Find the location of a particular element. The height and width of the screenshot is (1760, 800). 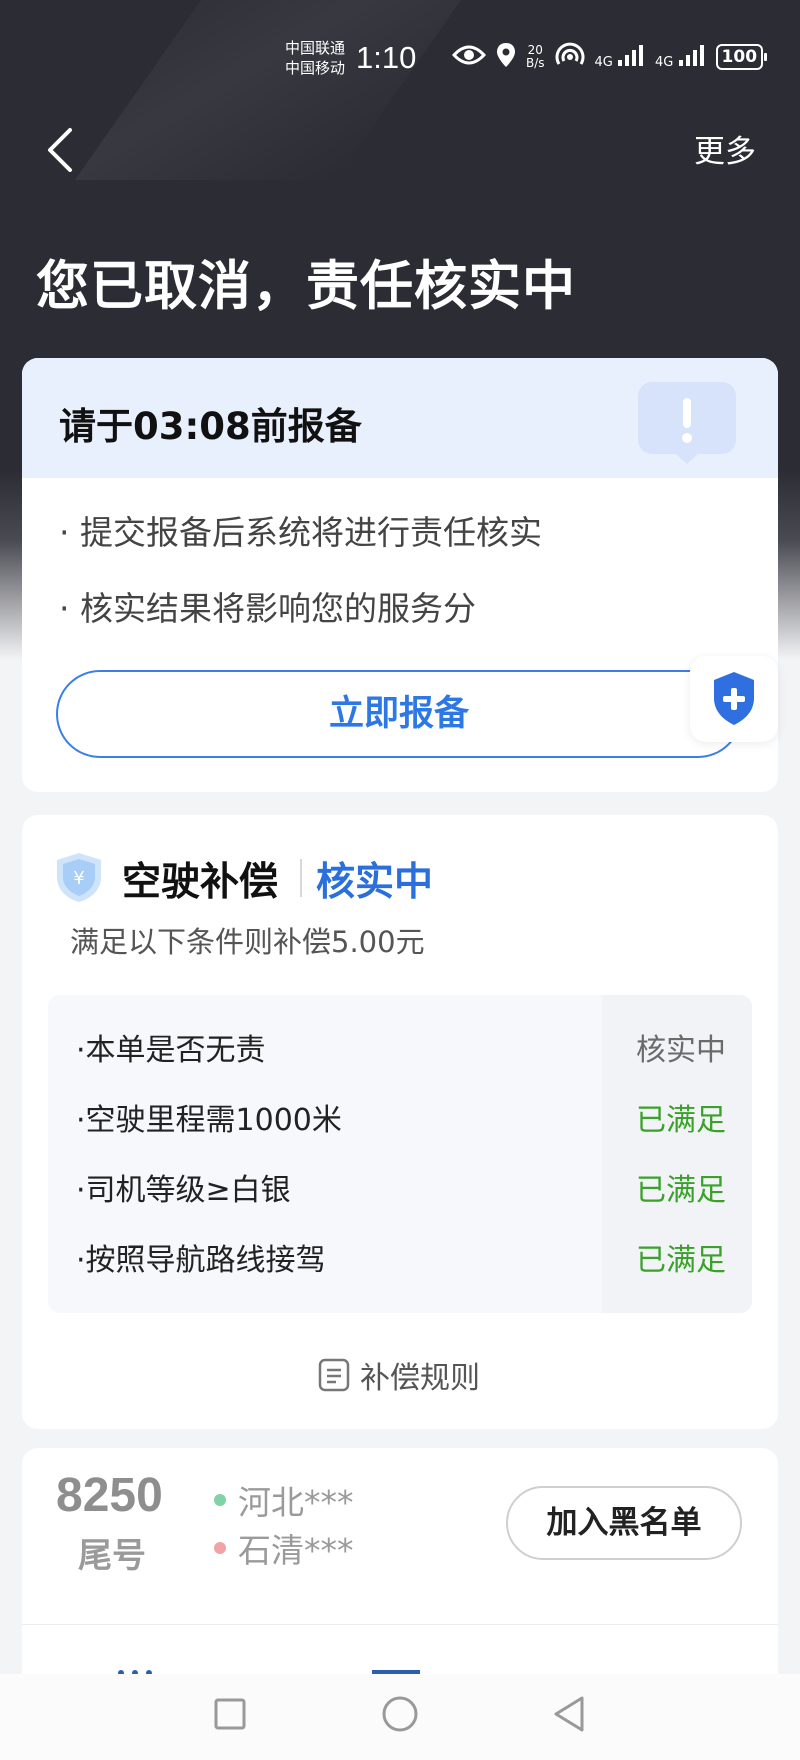

net-speed: 20 B/s is located at coordinates (535, 57).